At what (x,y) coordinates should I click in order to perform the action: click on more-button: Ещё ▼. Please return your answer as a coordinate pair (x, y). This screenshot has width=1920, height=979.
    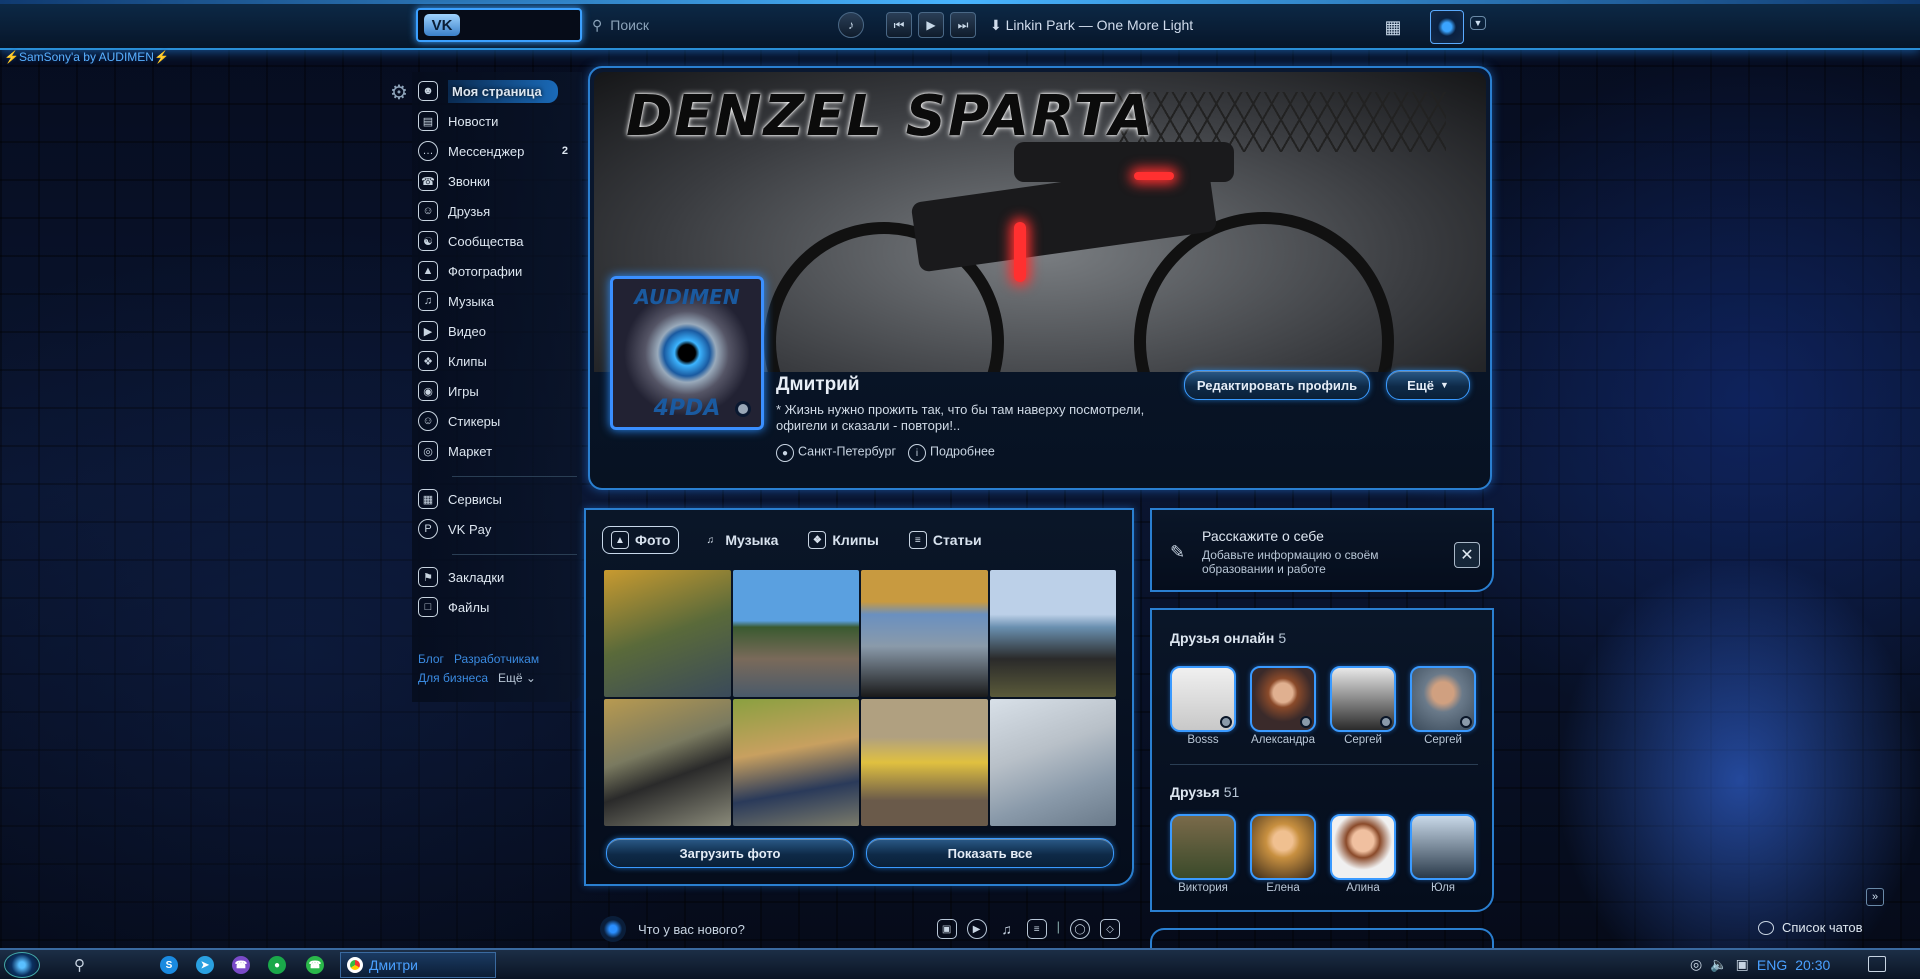
    Looking at the image, I should click on (1428, 385).